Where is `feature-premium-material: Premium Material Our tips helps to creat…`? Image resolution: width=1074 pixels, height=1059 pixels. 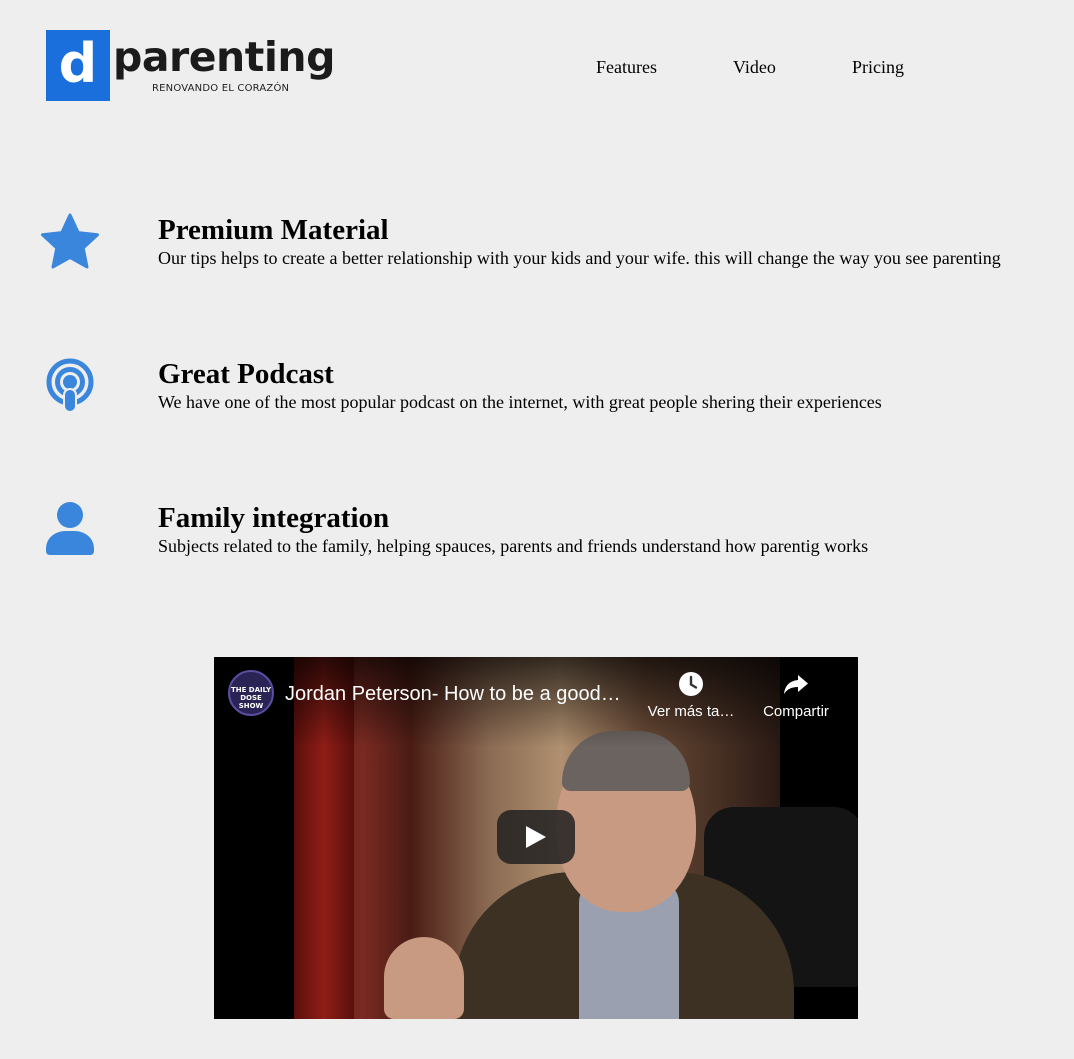
feature-premium-material: Premium Material Our tips helps to creat… is located at coordinates (537, 258).